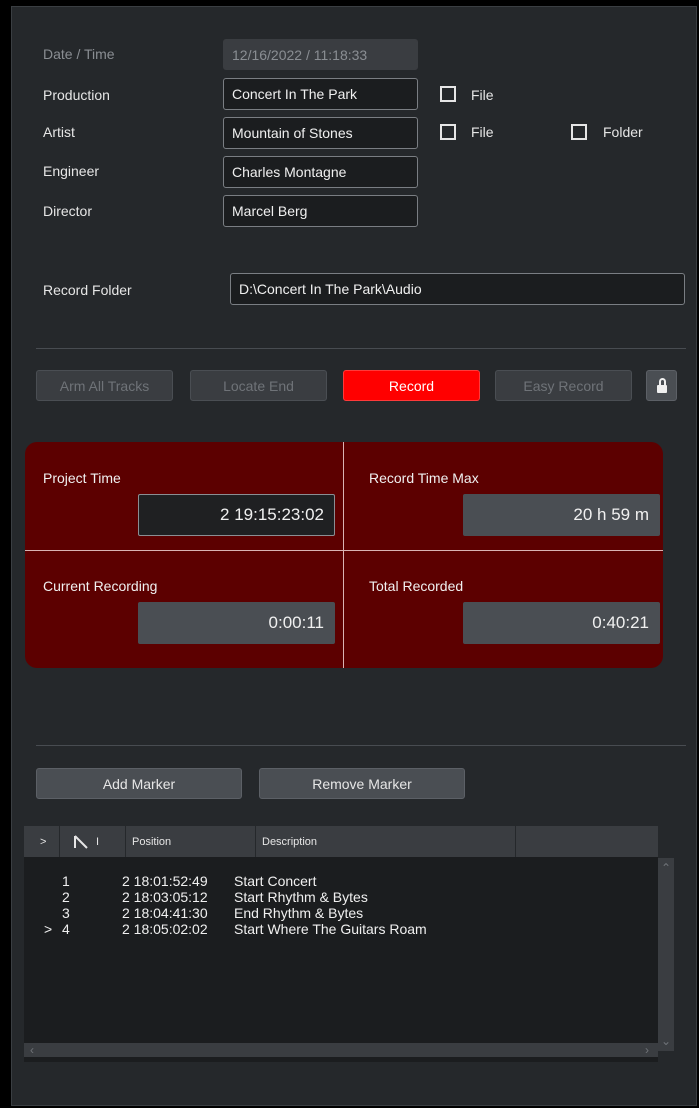  I want to click on marker-row: 3 2 18:04:41:30 End Rhythm & Bytes, so click(341, 913).